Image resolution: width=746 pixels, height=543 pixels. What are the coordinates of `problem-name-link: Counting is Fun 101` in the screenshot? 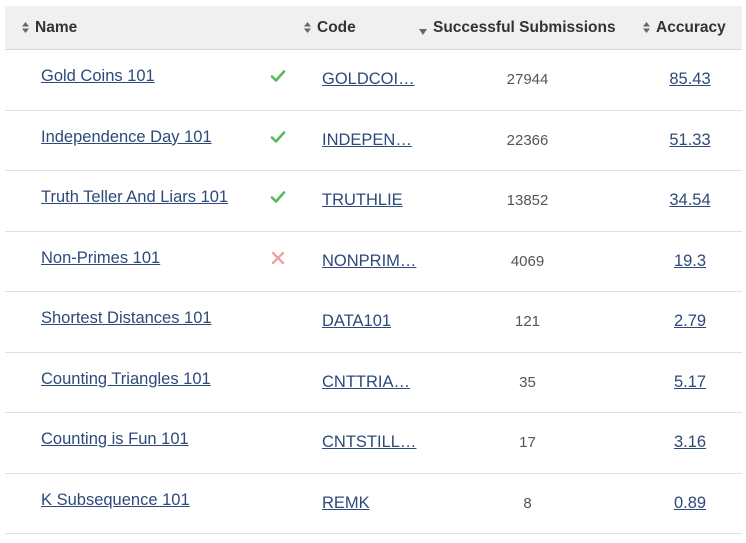 It's located at (115, 439).